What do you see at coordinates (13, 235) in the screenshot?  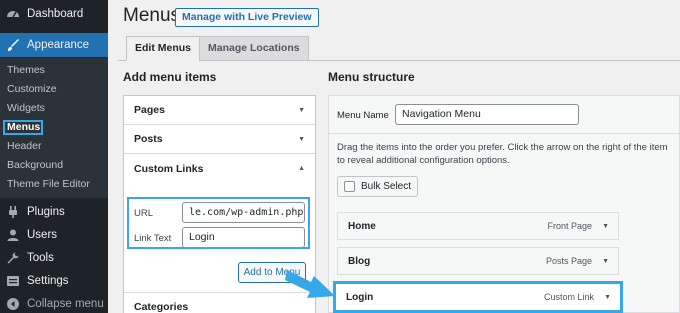 I see `users-icon` at bounding box center [13, 235].